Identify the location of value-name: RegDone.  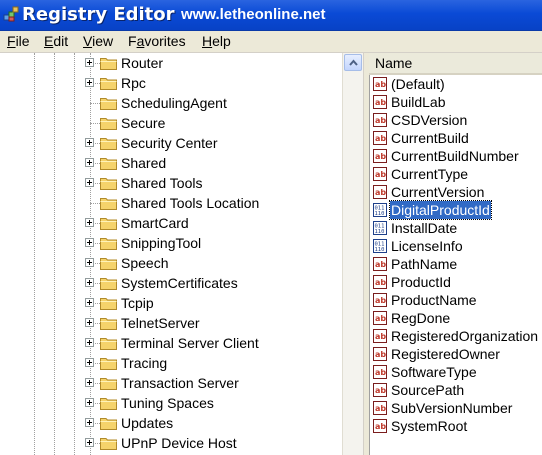
(421, 318).